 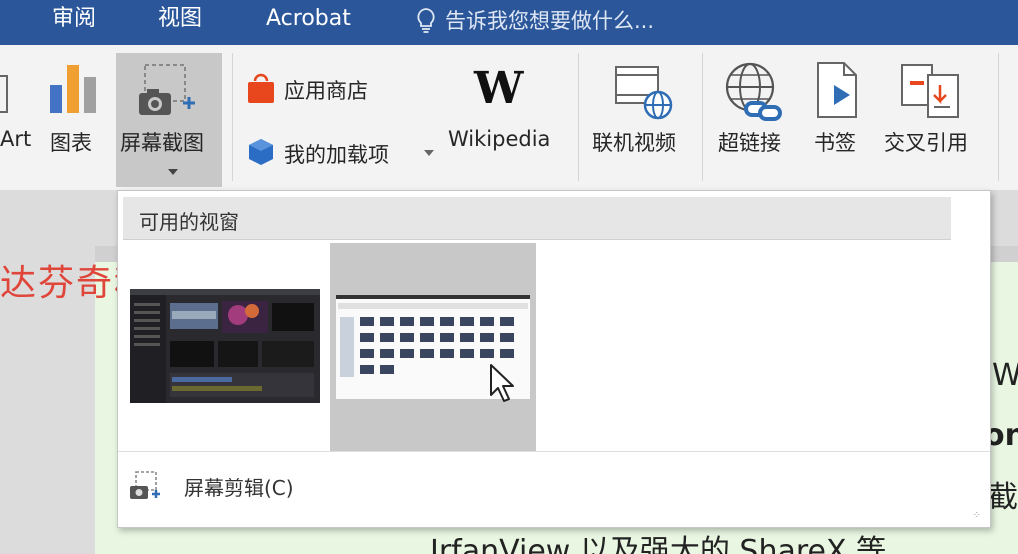 I want to click on screenshot-icon, so click(x=167, y=89).